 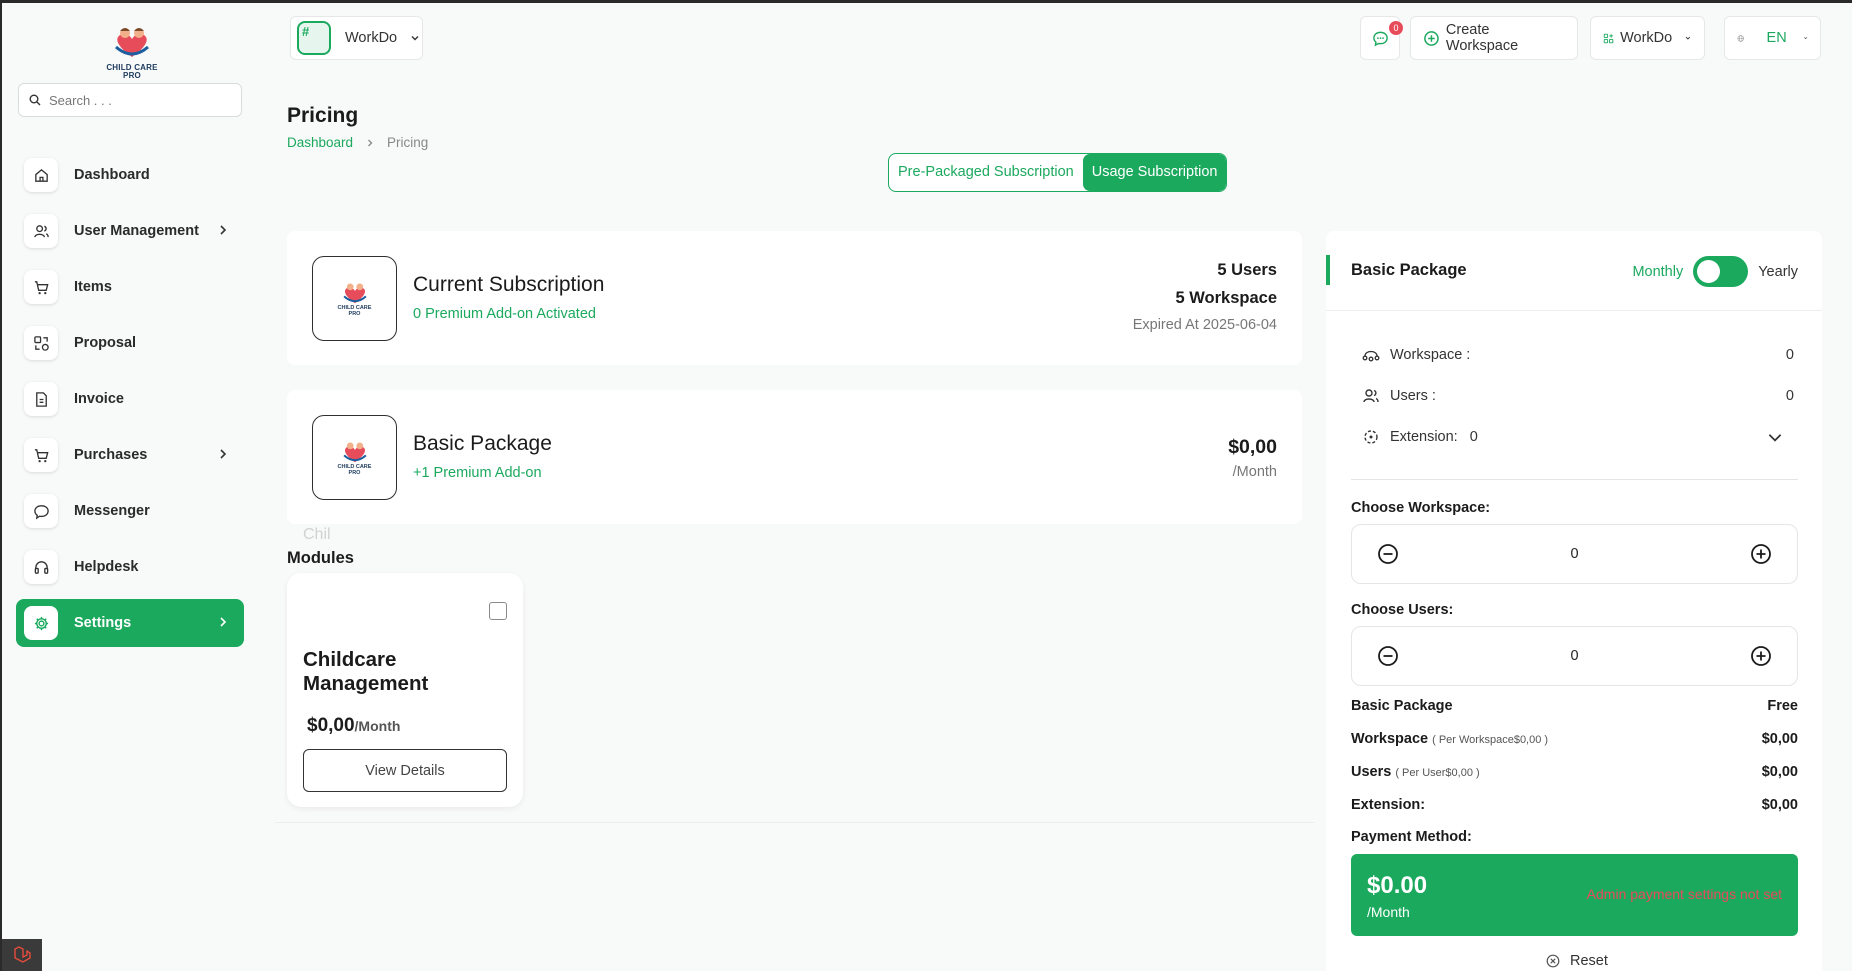 What do you see at coordinates (1574, 706) in the screenshot?
I see `summary-package-row: Basic Package Free` at bounding box center [1574, 706].